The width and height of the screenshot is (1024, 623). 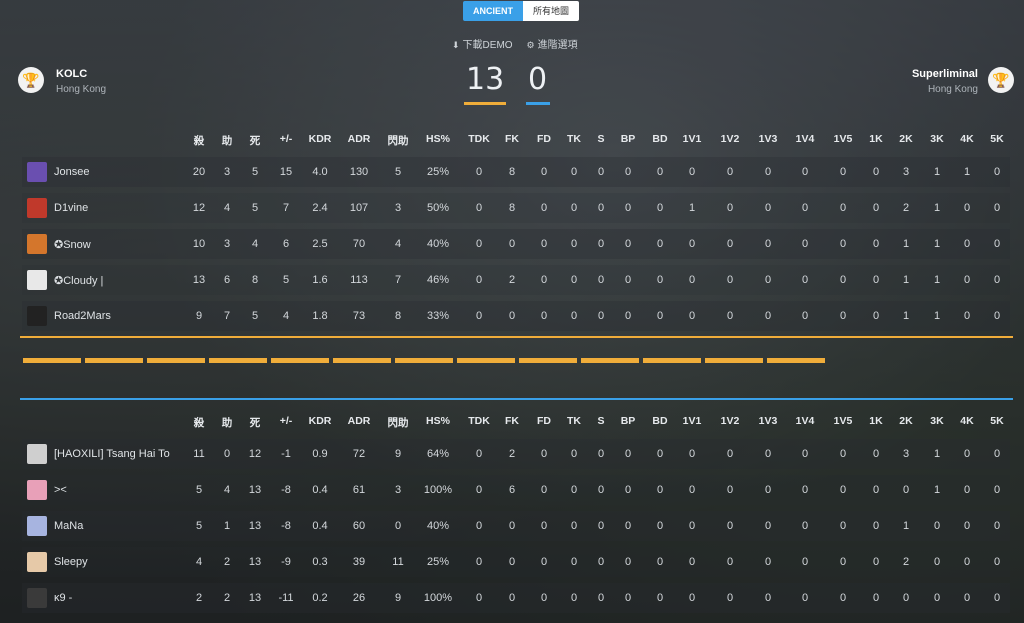 What do you see at coordinates (516, 208) in the screenshot?
I see `table-row: D1vine 12 4 5 7 2.4 107 3 50% 0 8 0 0 0 0 0 1 0 0 0 0 0 2 1 0 0` at bounding box center [516, 208].